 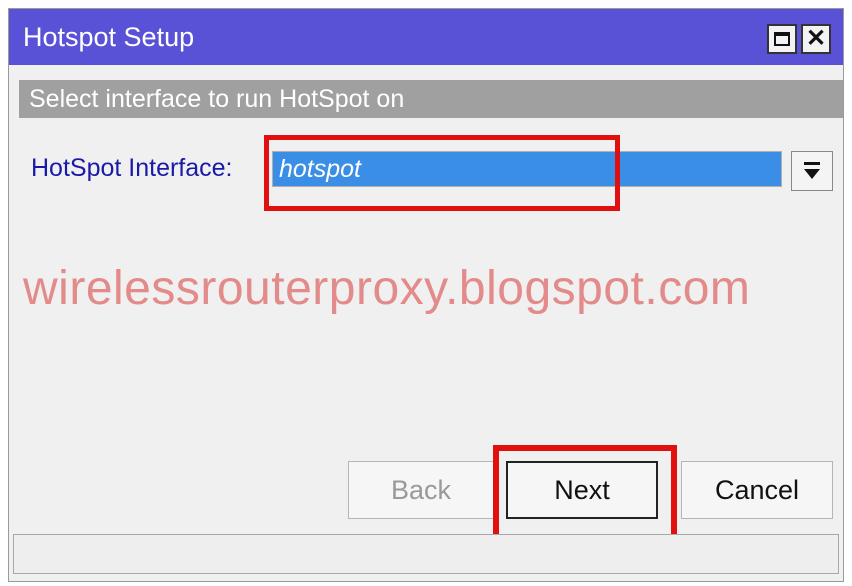 I want to click on status-bar, so click(x=426, y=554).